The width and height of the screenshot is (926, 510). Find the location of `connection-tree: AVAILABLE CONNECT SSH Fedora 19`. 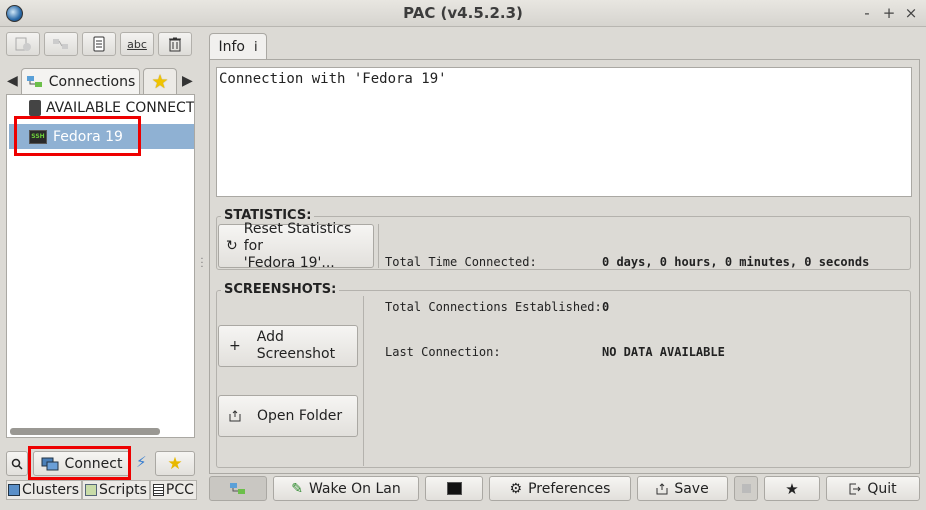

connection-tree: AVAILABLE CONNECT SSH Fedora 19 is located at coordinates (100, 266).